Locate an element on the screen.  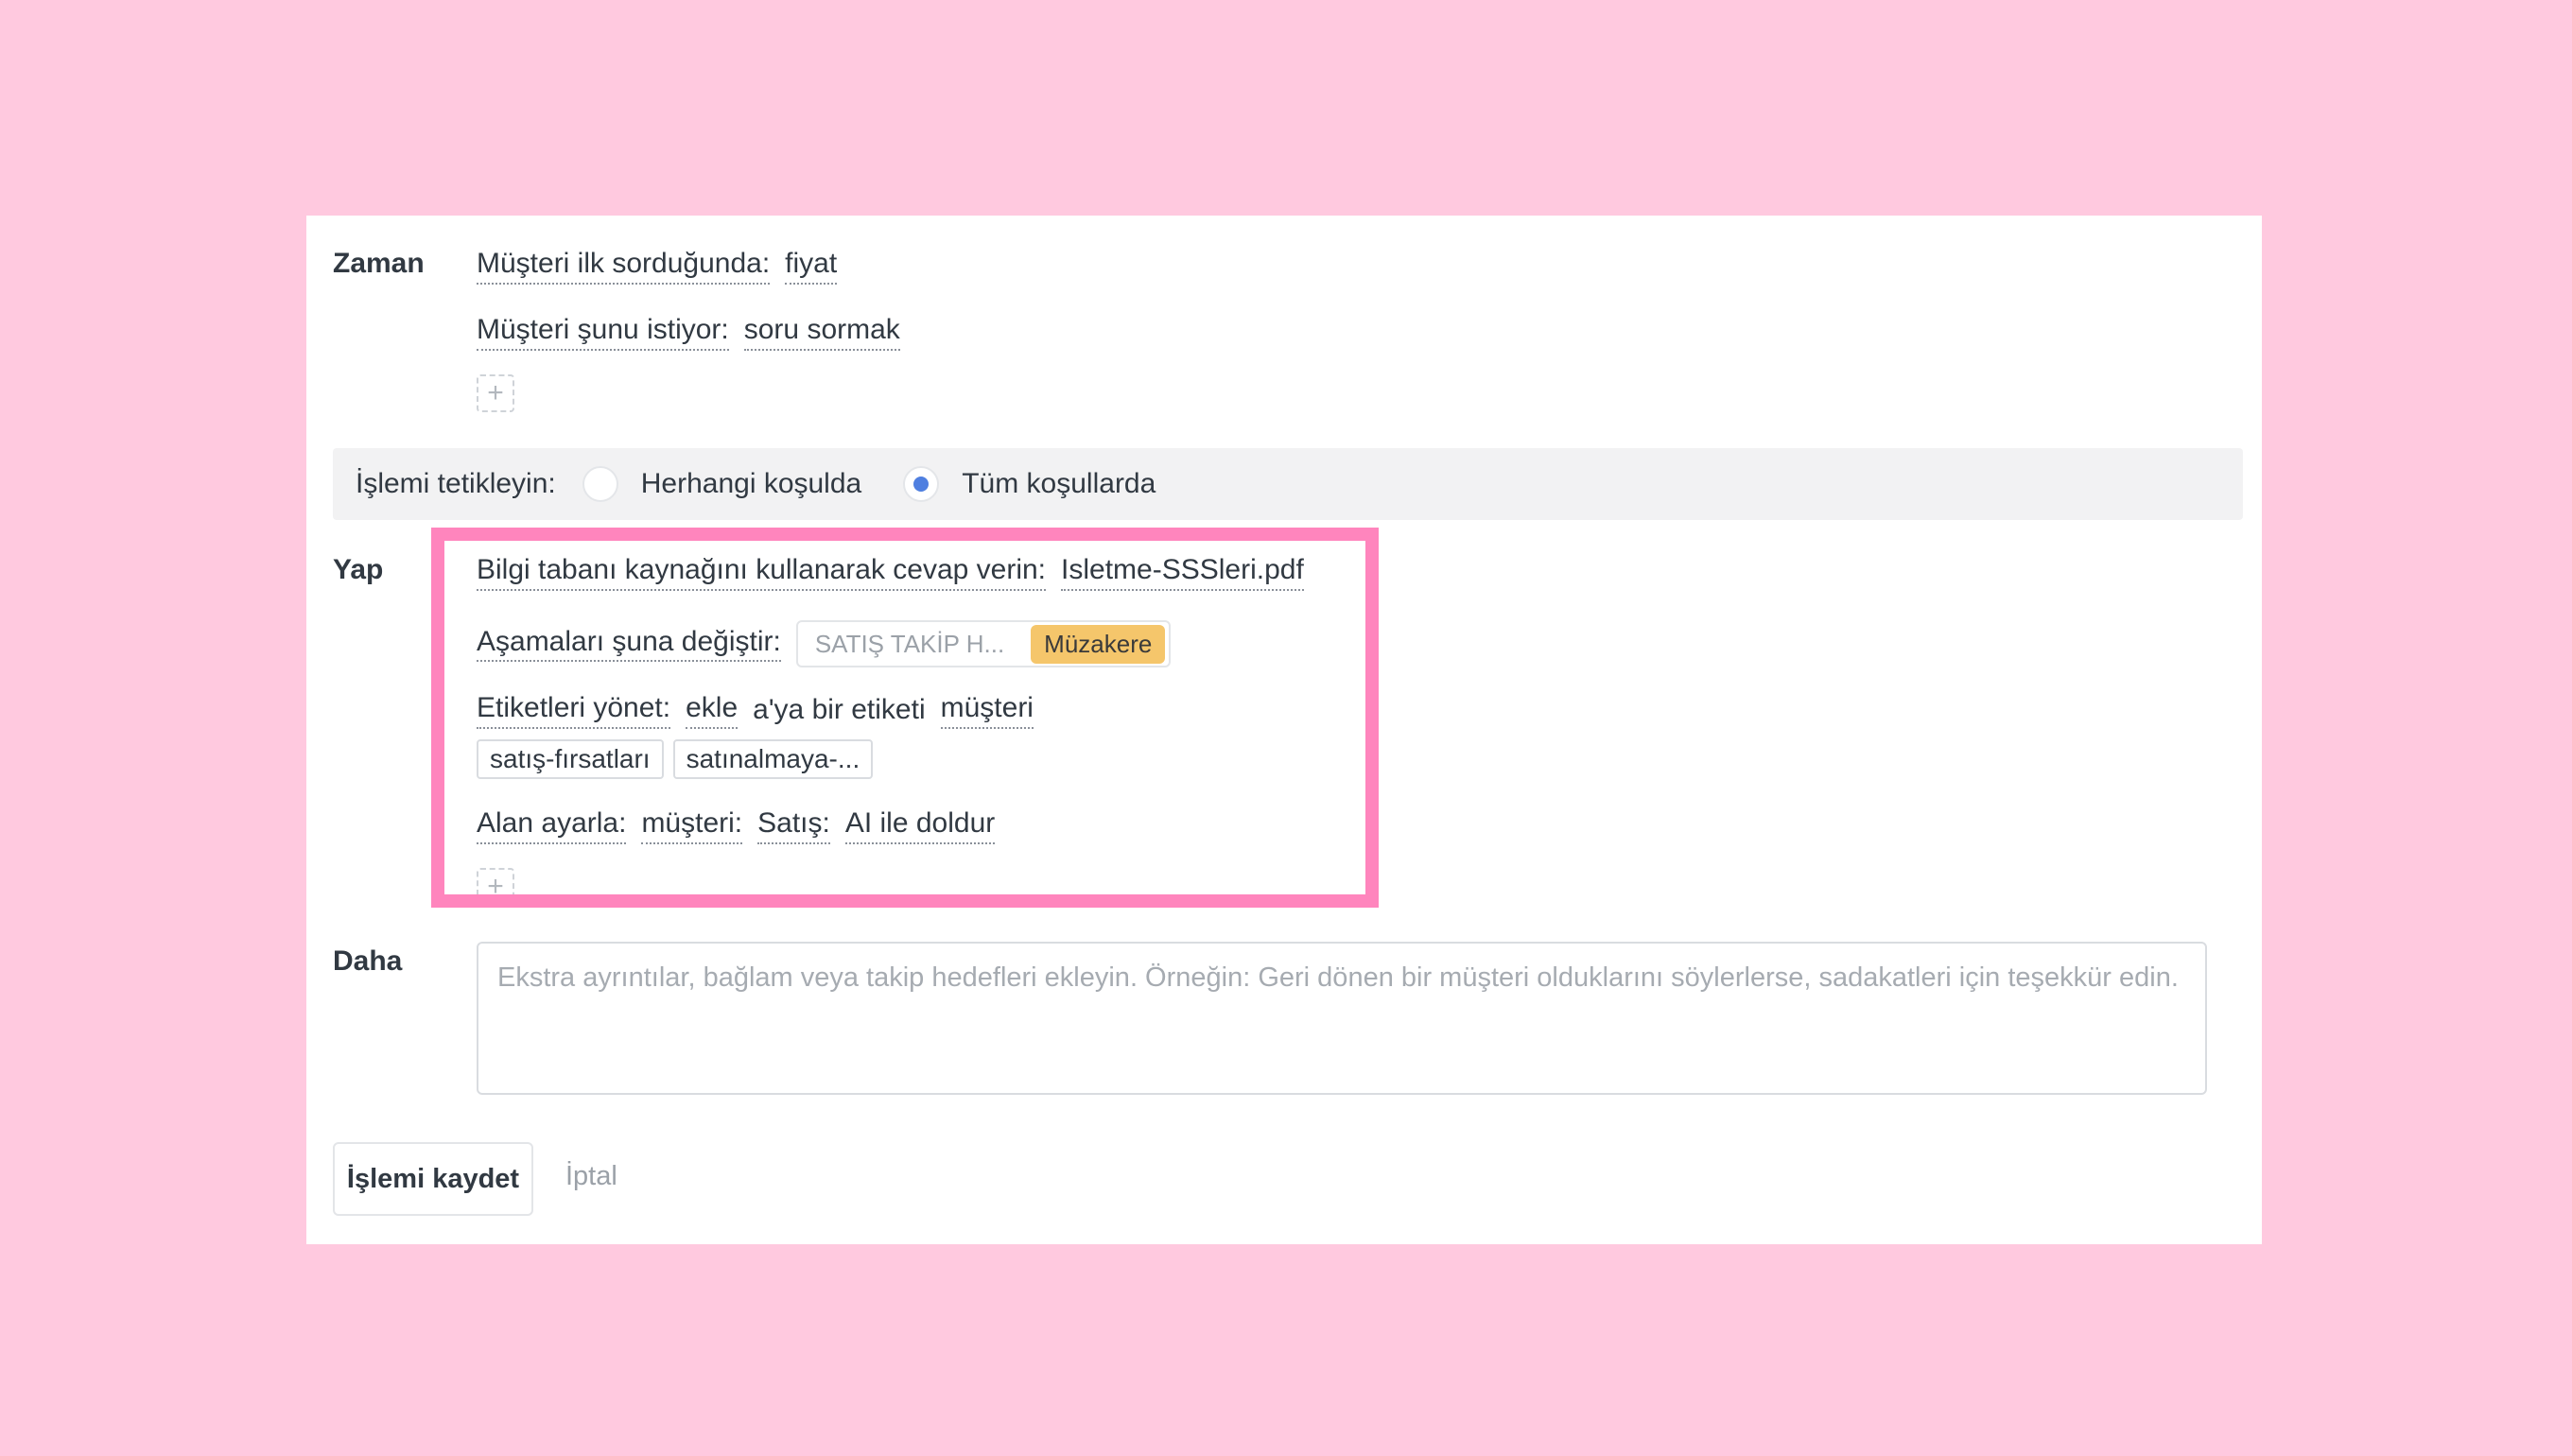
cancel-button: İptal is located at coordinates (591, 1176).